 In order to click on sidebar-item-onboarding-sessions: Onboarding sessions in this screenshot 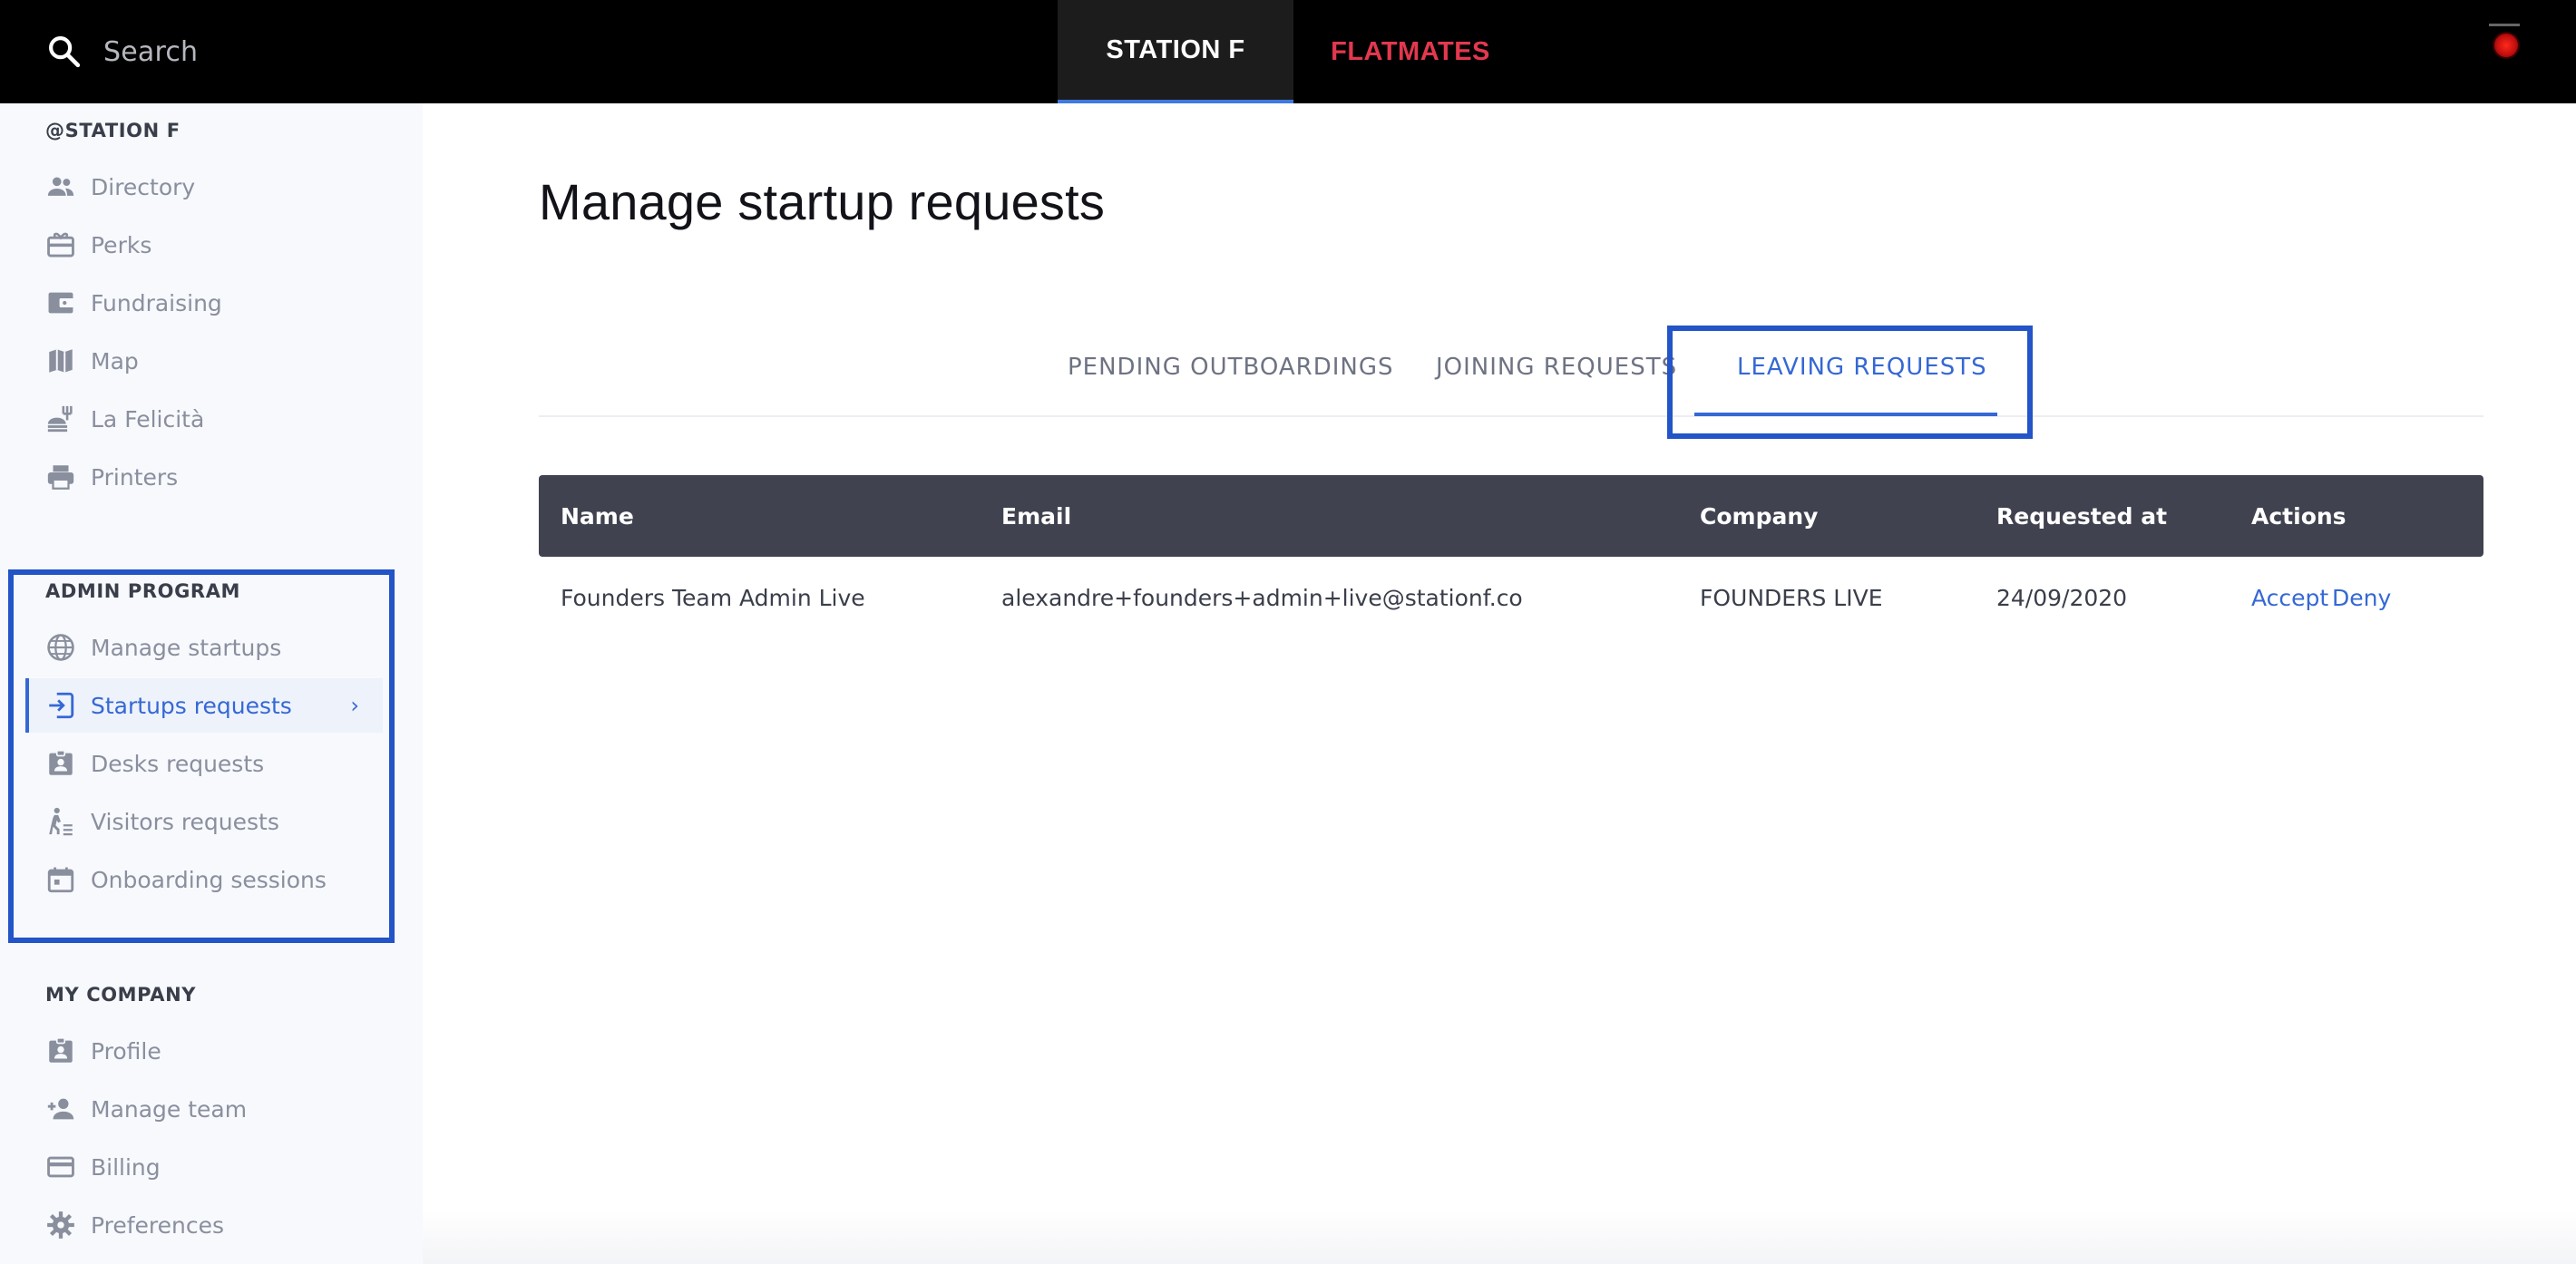, I will do `click(204, 880)`.